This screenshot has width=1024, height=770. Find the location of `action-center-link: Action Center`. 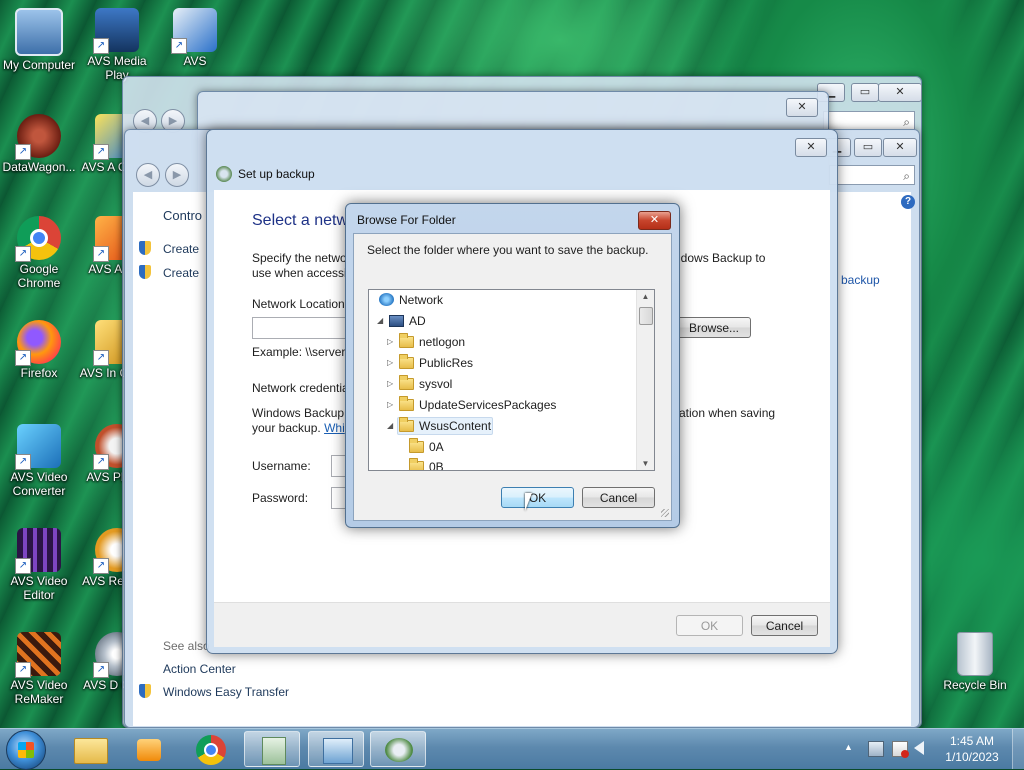

action-center-link: Action Center is located at coordinates (199, 669).